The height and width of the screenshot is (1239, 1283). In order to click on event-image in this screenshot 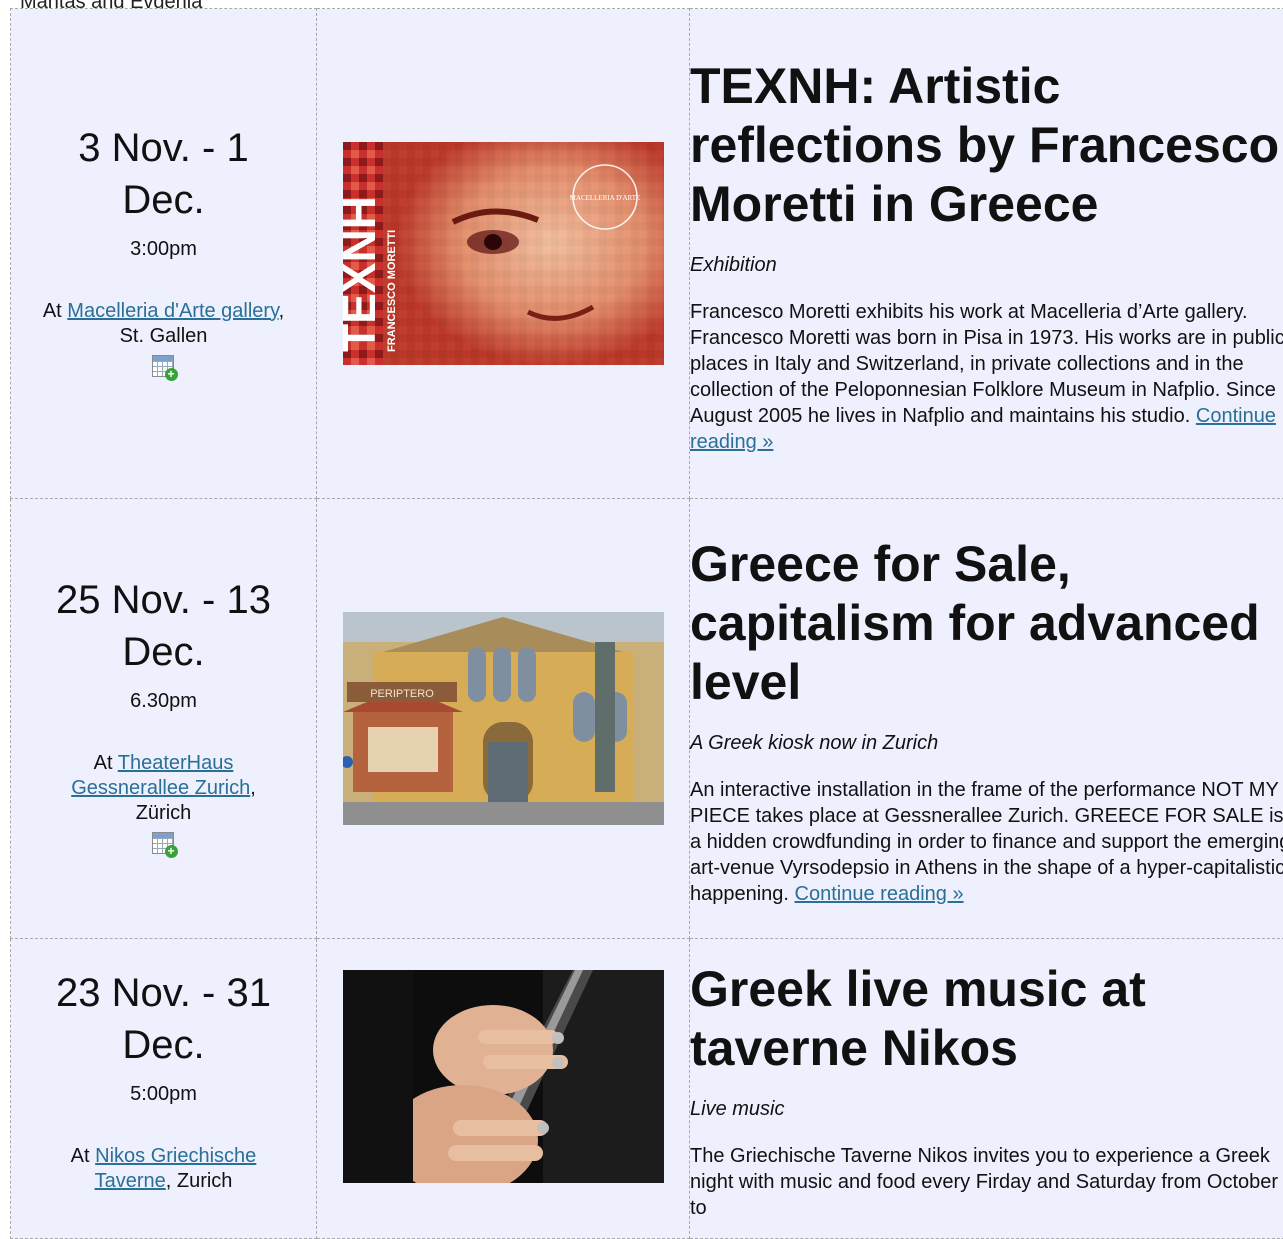, I will do `click(503, 1076)`.